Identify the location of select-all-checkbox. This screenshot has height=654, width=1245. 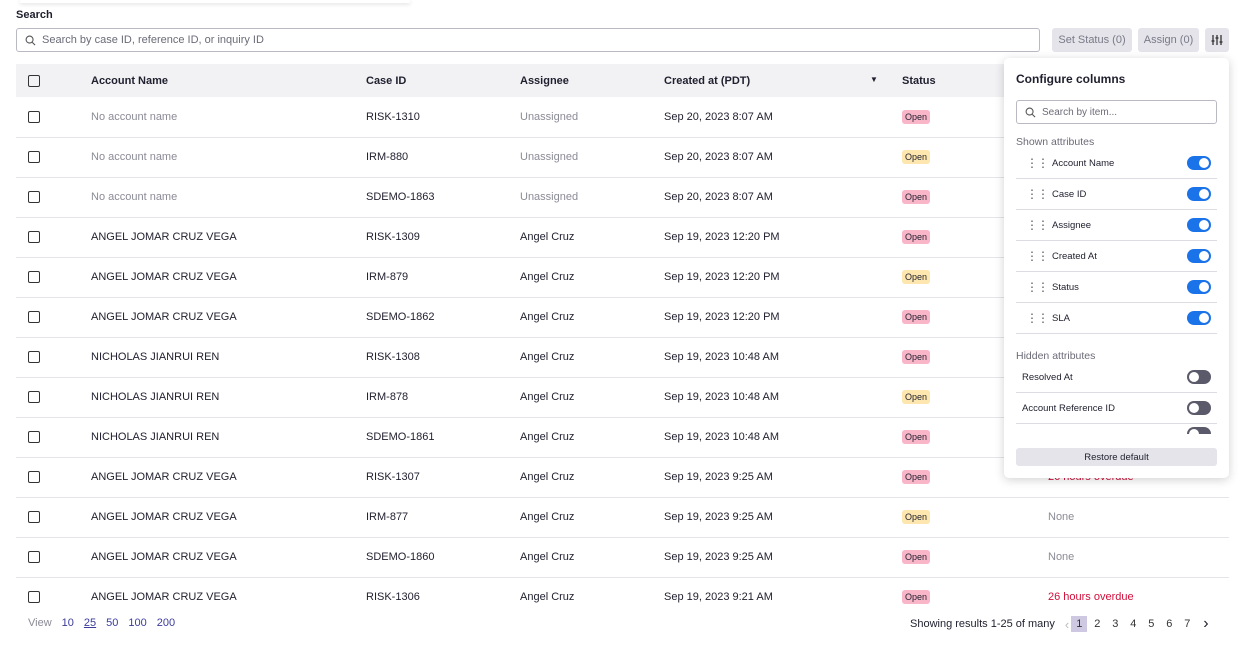
(34, 80).